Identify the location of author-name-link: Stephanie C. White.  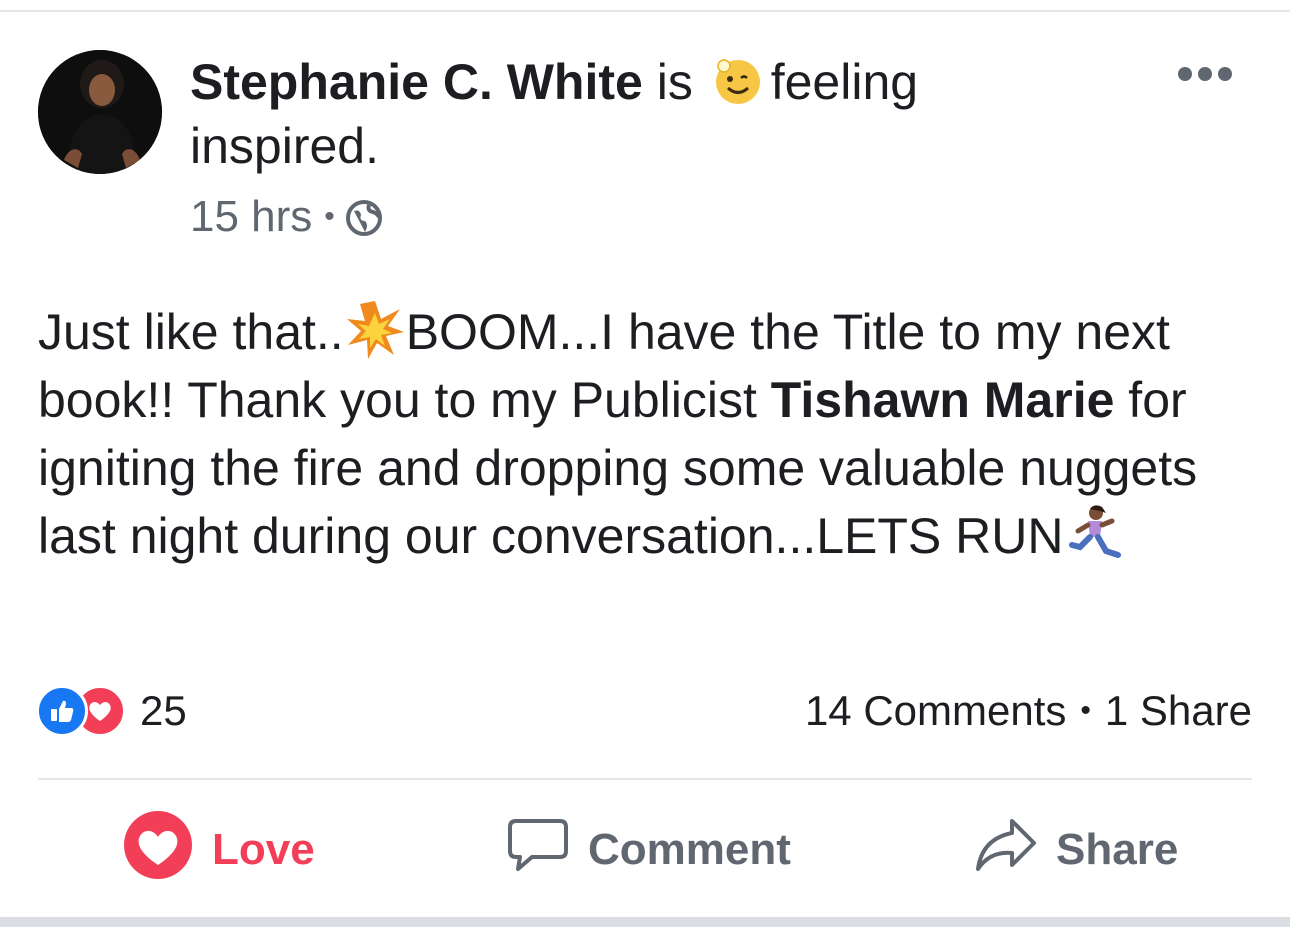
(416, 82).